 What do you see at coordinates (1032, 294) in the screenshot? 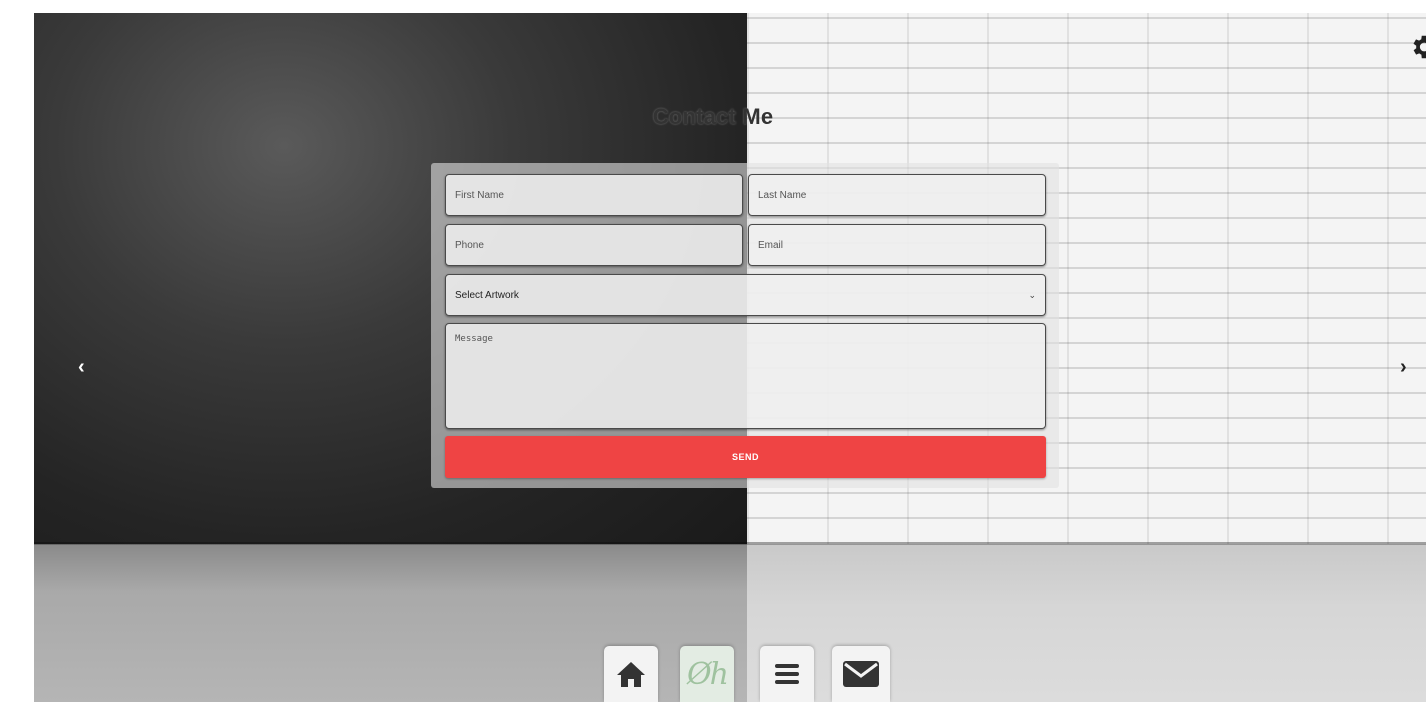
I see `chevron-down-icon: ⌄` at bounding box center [1032, 294].